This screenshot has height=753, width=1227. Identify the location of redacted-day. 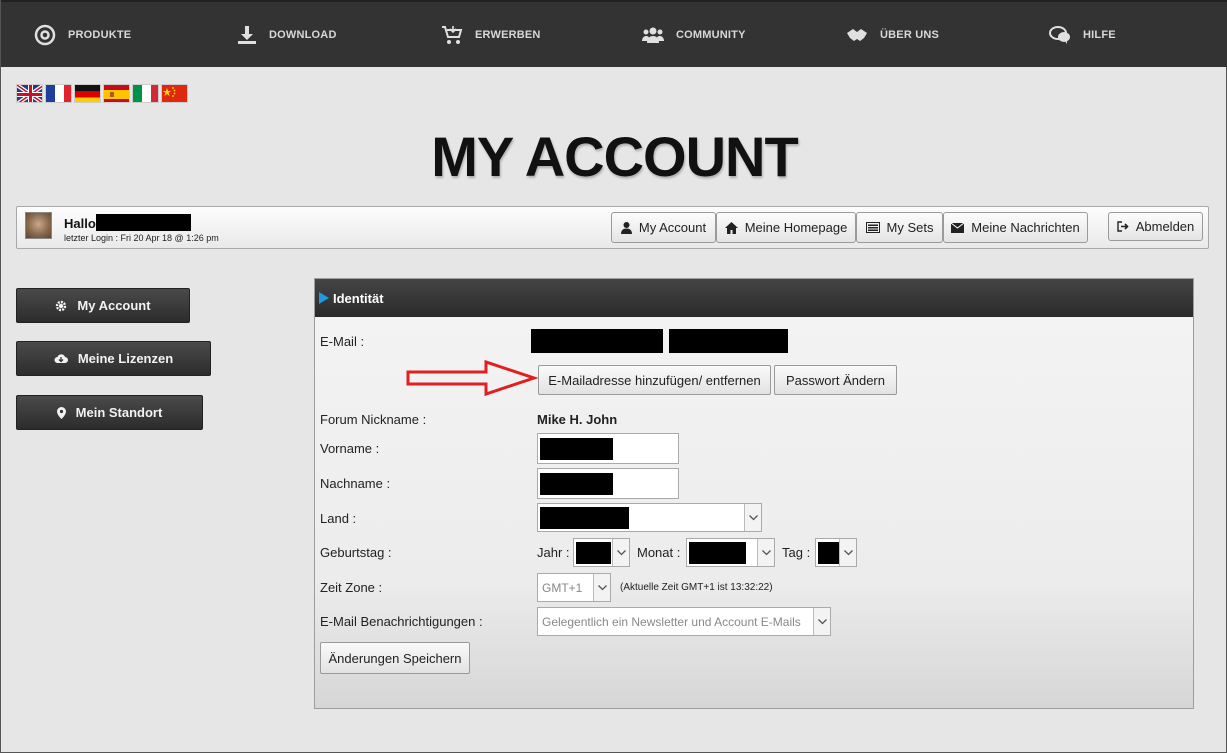
(829, 553).